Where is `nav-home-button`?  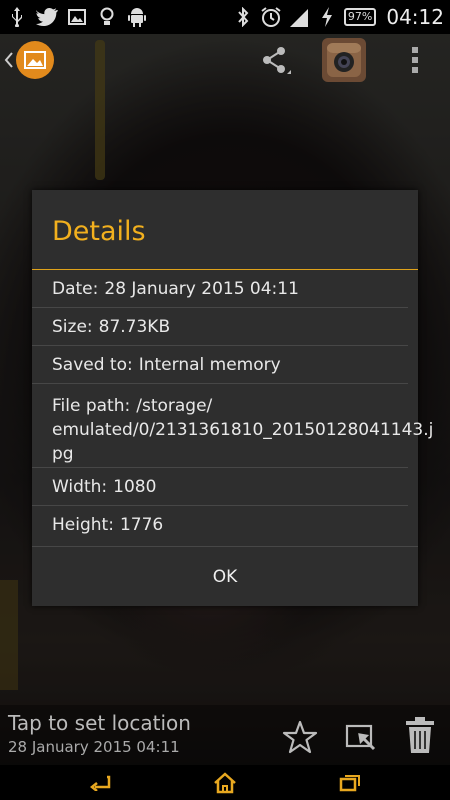
nav-home-button is located at coordinates (225, 783).